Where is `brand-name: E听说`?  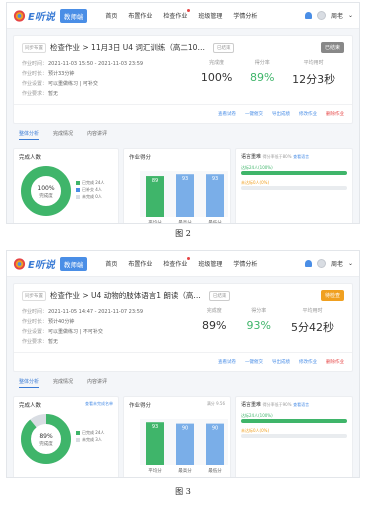
brand-name: E听说 is located at coordinates (41, 265).